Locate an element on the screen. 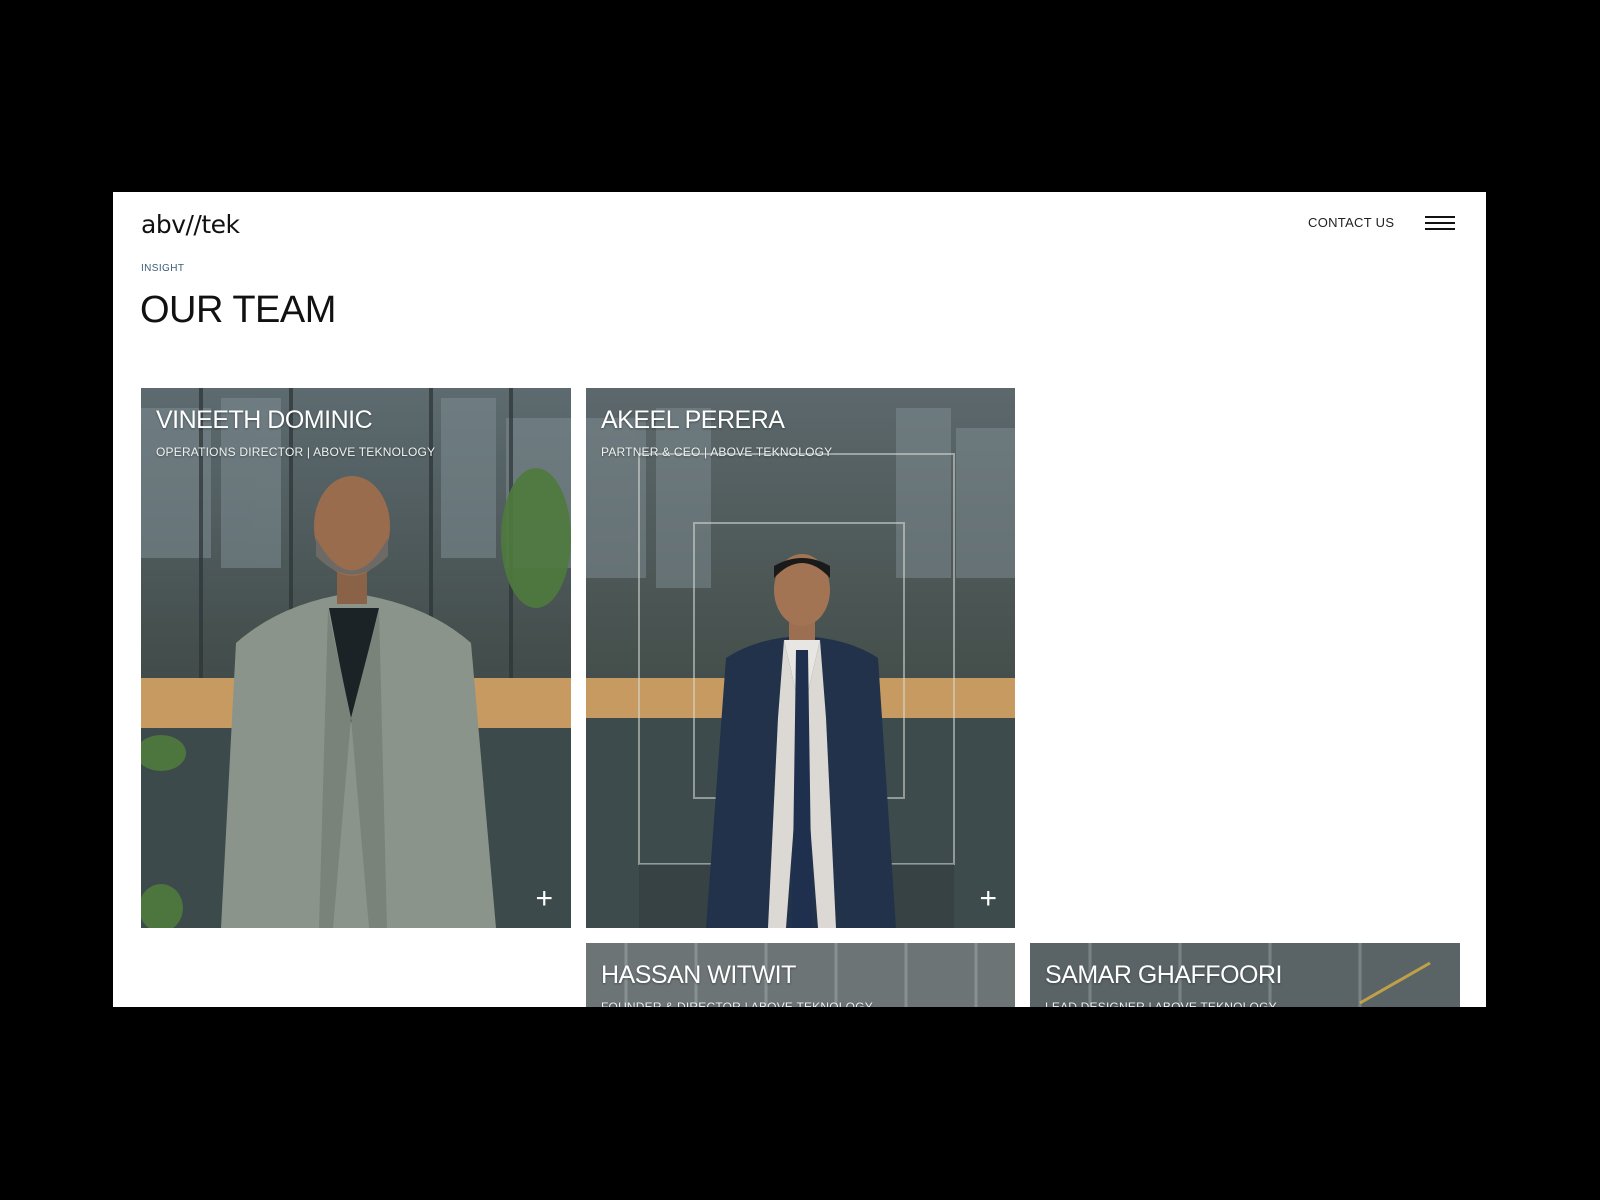  member-role: OPERATIONS DIRECTOR | ABOVE TEKNOLOGY is located at coordinates (296, 452).